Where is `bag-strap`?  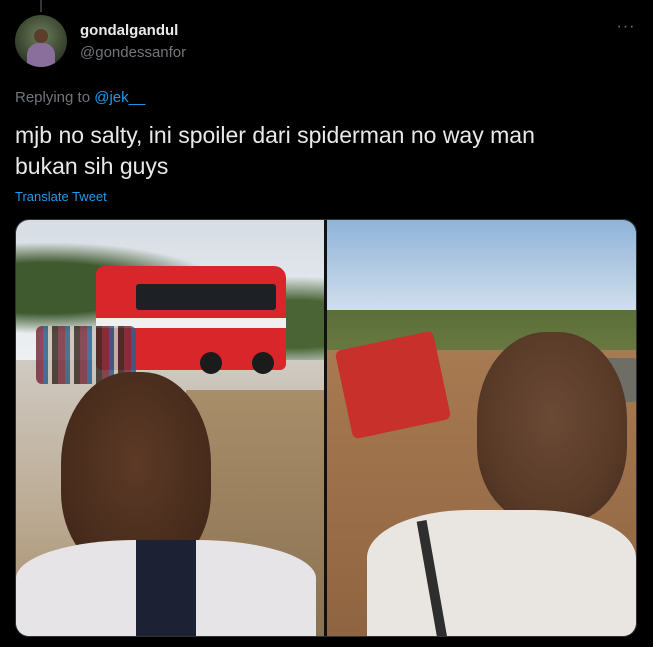
bag-strap is located at coordinates (432, 578).